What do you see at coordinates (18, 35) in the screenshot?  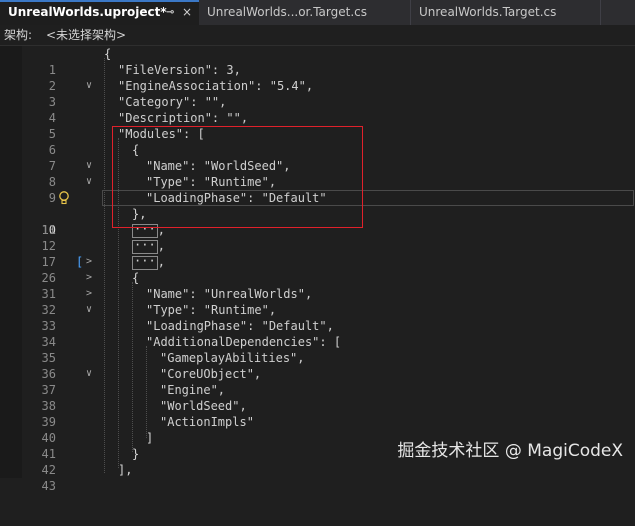 I see `schema-label: 架构:` at bounding box center [18, 35].